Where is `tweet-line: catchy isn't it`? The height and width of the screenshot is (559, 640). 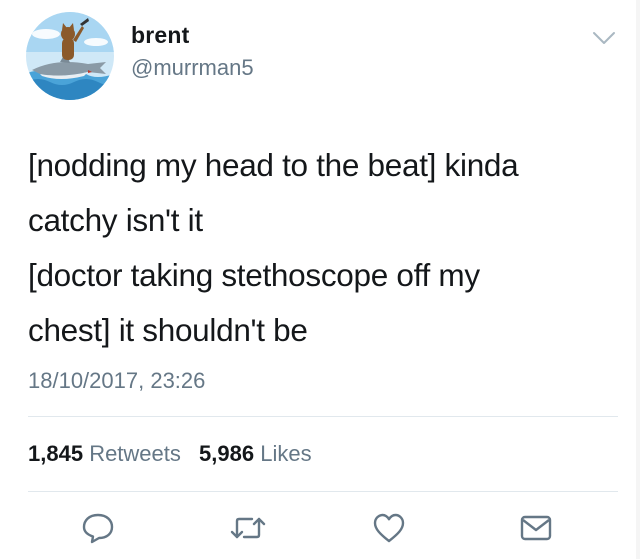 tweet-line: catchy isn't it is located at coordinates (115, 220).